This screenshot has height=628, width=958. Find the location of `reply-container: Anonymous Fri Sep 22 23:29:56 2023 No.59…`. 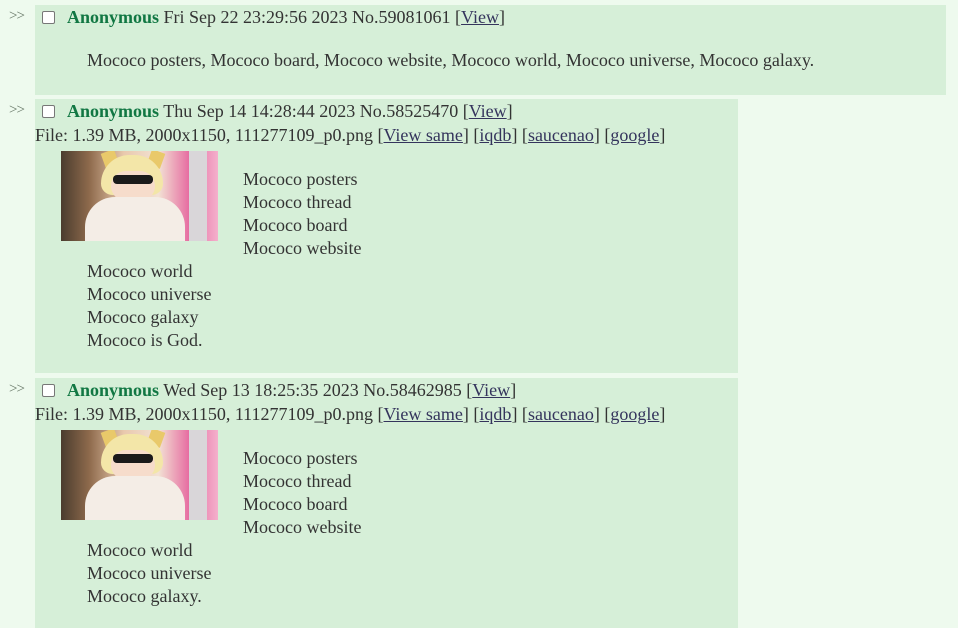

reply-container: Anonymous Fri Sep 22 23:29:56 2023 No.59… is located at coordinates (490, 50).